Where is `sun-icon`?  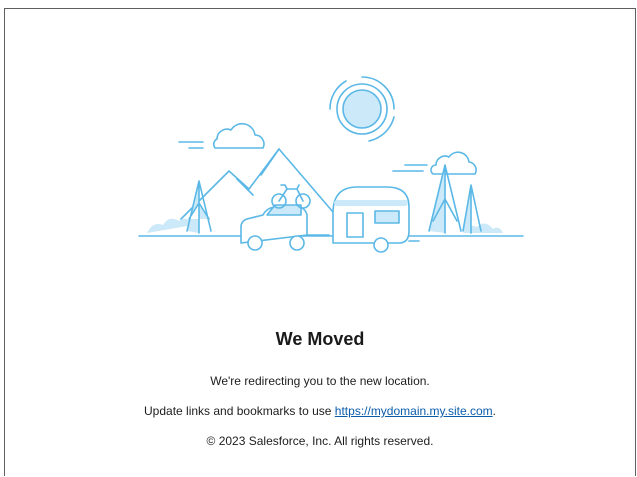 sun-icon is located at coordinates (362, 109).